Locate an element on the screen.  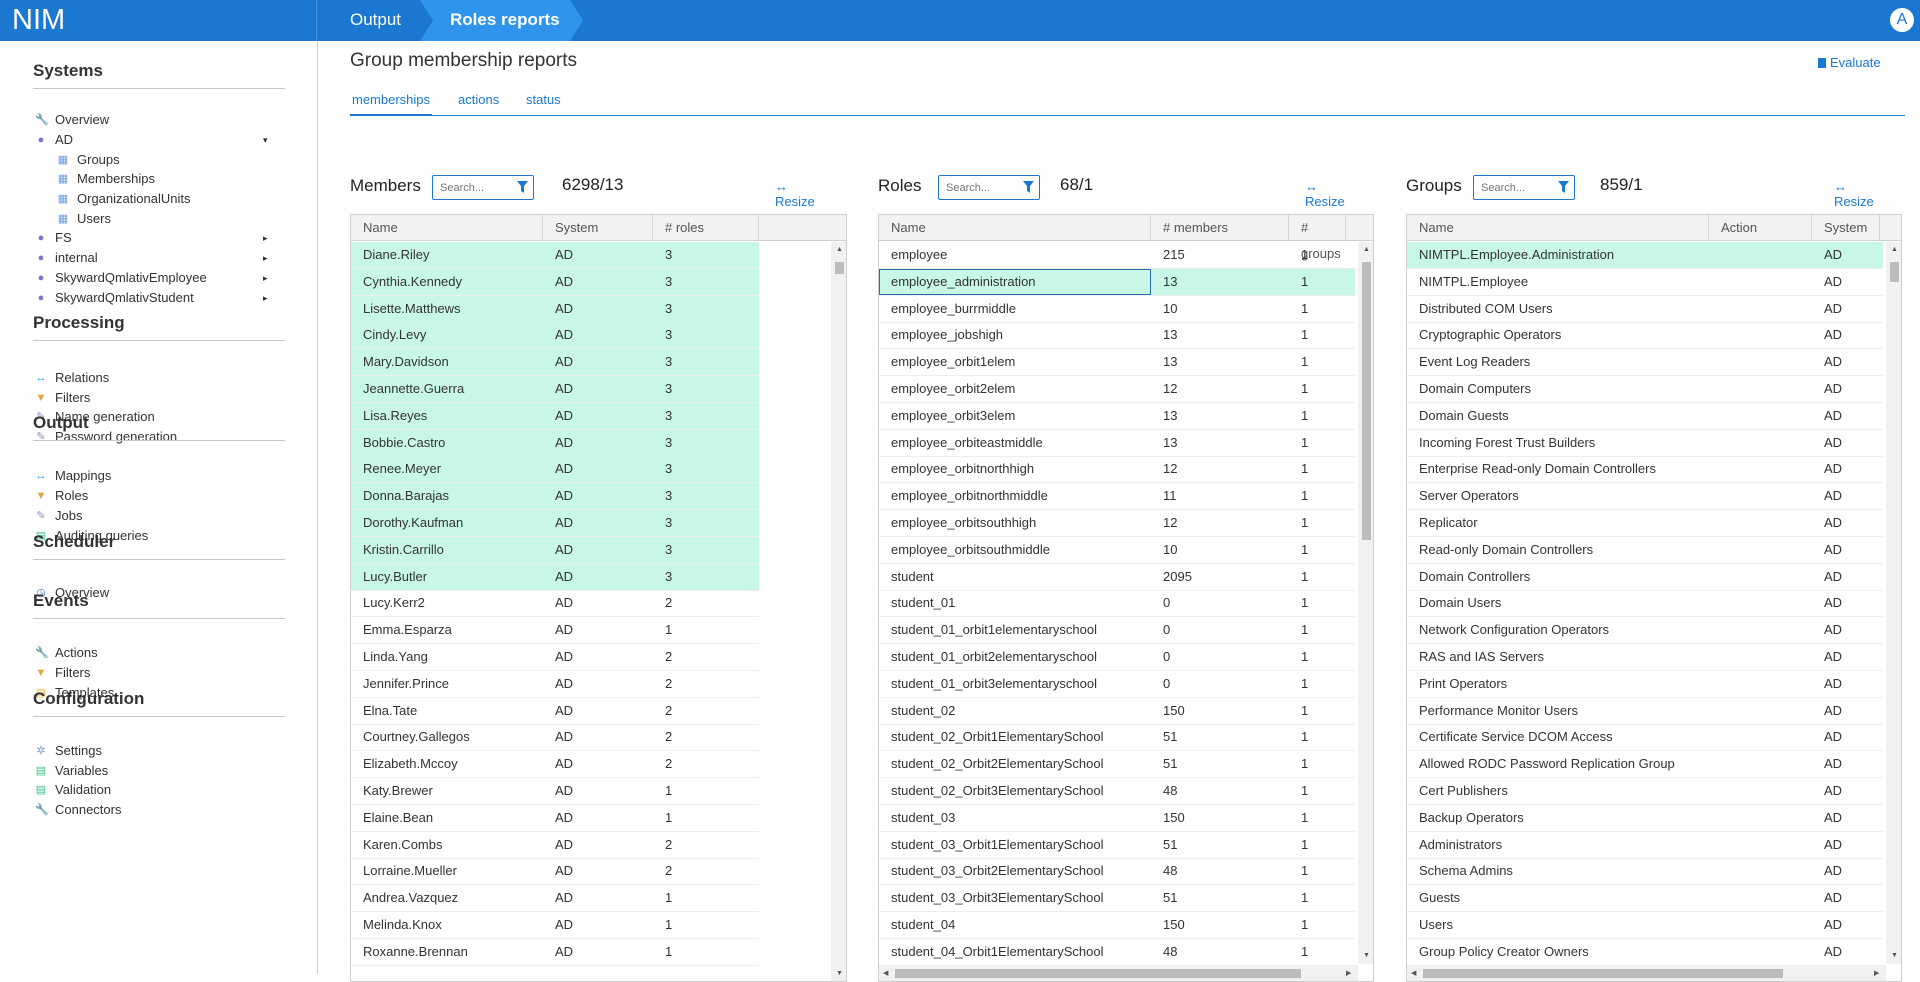
table-row: Melinda.KnoxAD1 is located at coordinates (555, 925).